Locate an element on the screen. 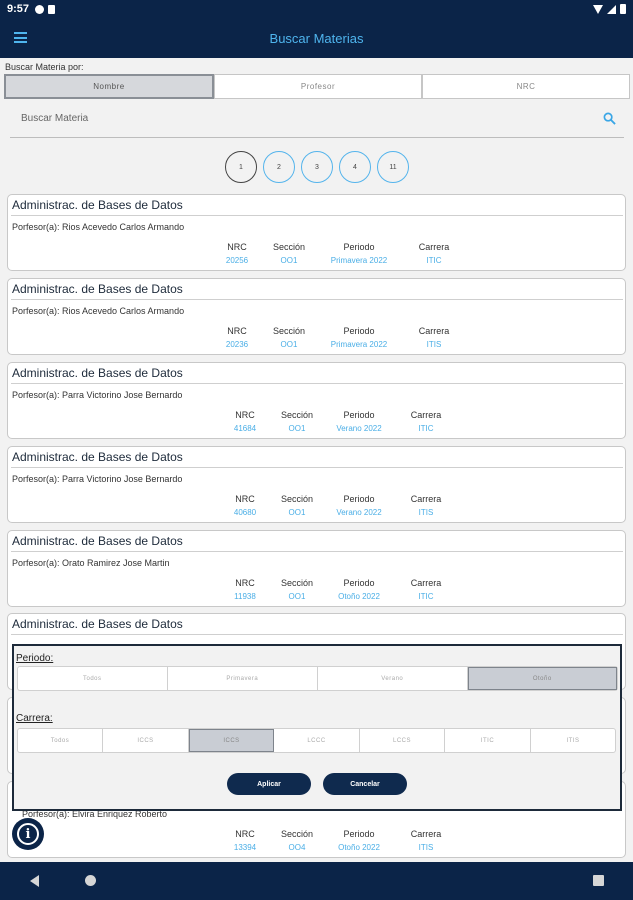 The height and width of the screenshot is (900, 633). page-button-11: 11 is located at coordinates (393, 167).